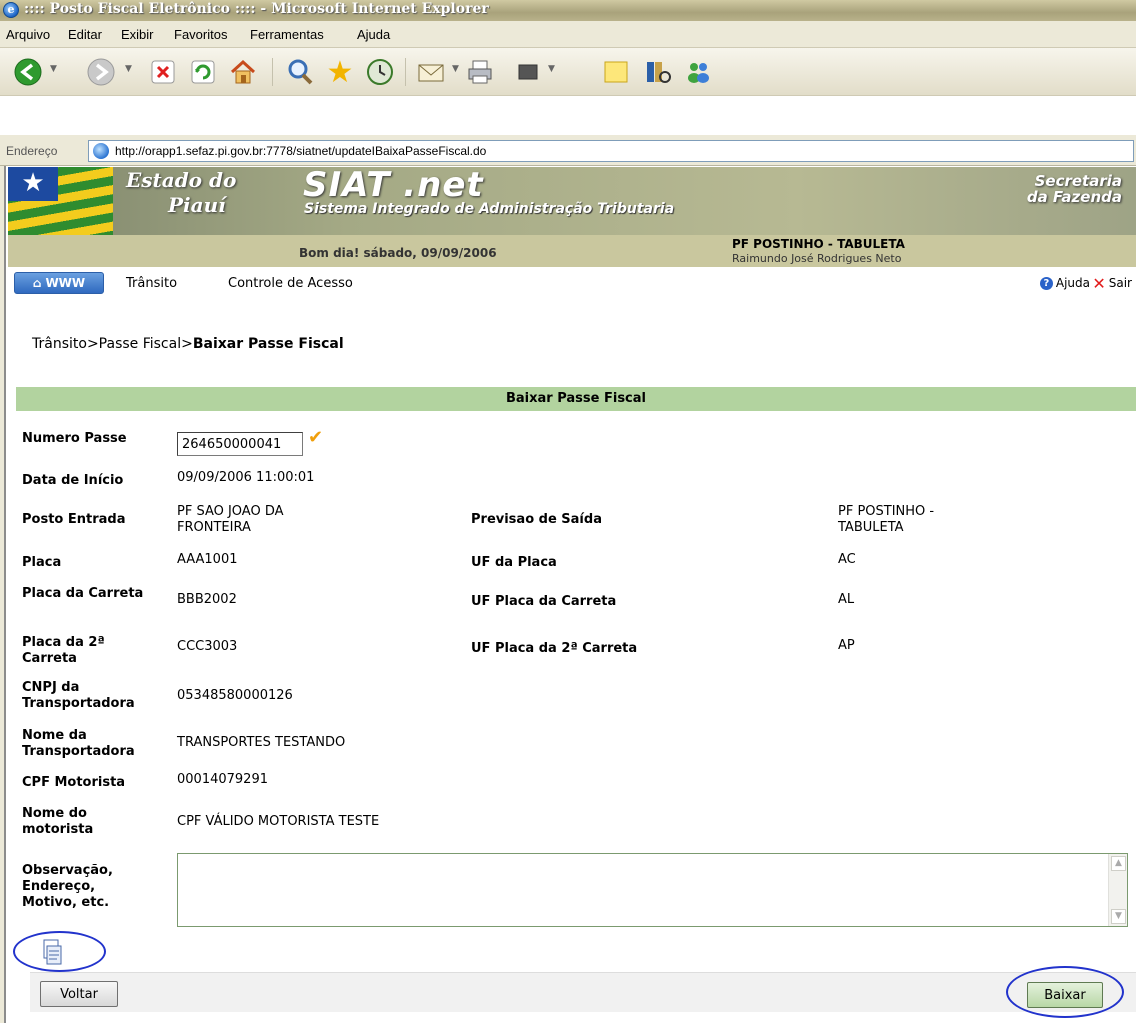  What do you see at coordinates (230, 519) in the screenshot?
I see `posto-entrada-value: PF SAO JOAO DA FRONTEIRA` at bounding box center [230, 519].